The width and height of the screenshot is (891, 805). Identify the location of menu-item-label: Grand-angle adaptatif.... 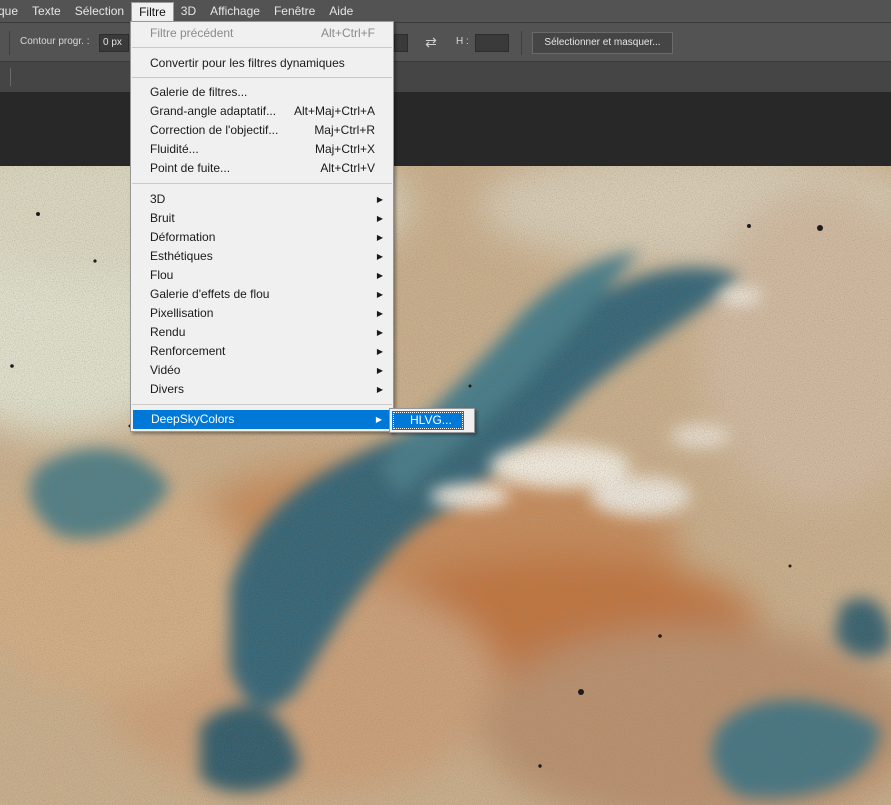
(213, 111).